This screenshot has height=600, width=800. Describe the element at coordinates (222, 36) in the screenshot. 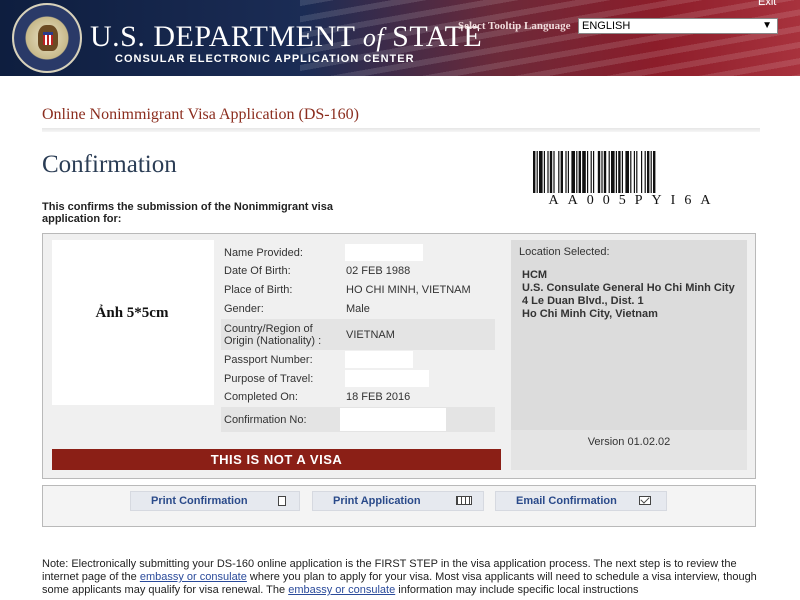

I see `title-prefix: U.S. DEPARTMENT` at that location.